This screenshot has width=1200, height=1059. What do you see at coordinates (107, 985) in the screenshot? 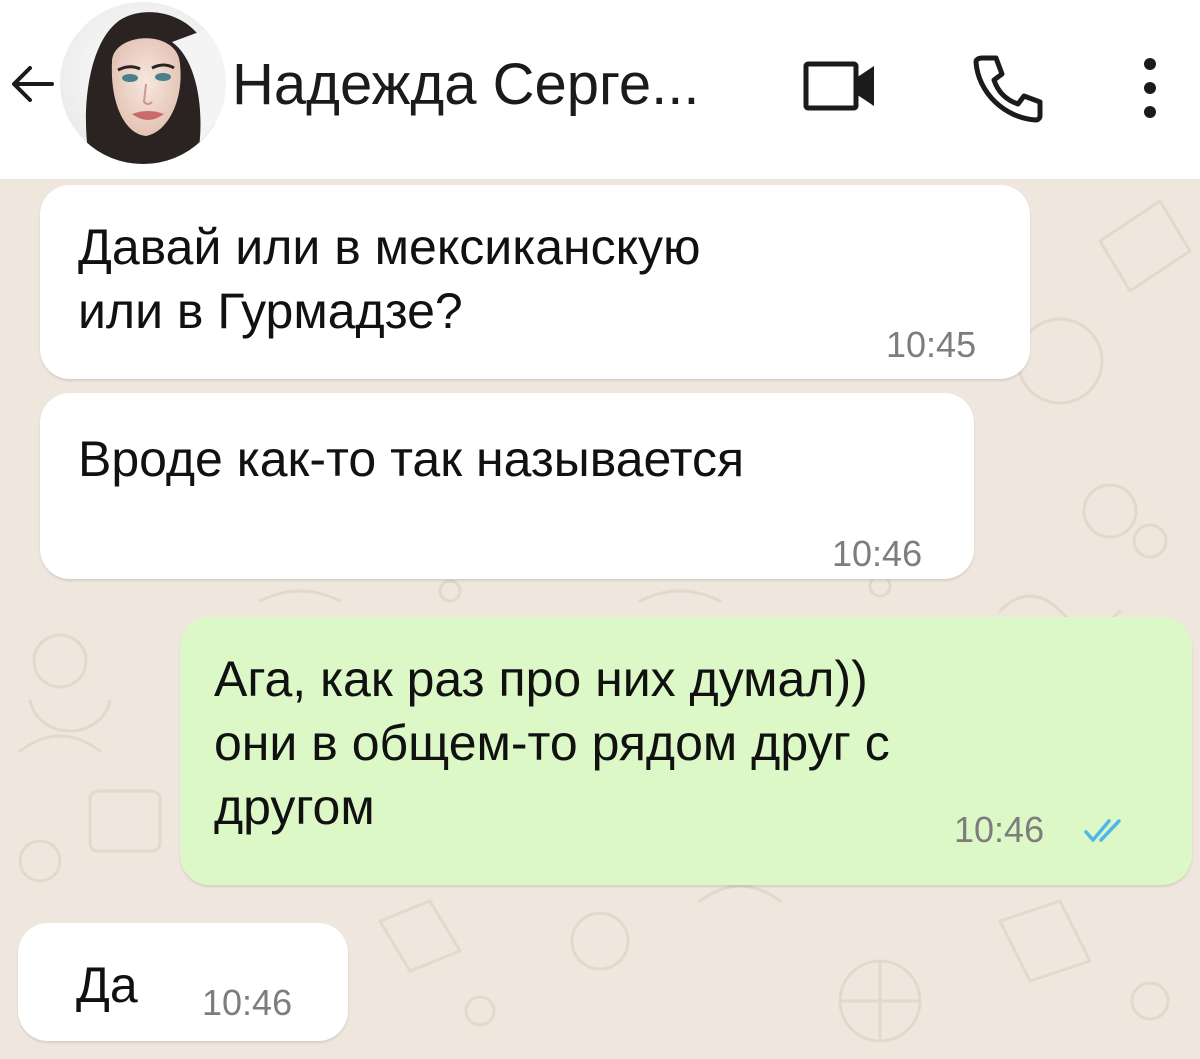
I see `message-text: Да` at bounding box center [107, 985].